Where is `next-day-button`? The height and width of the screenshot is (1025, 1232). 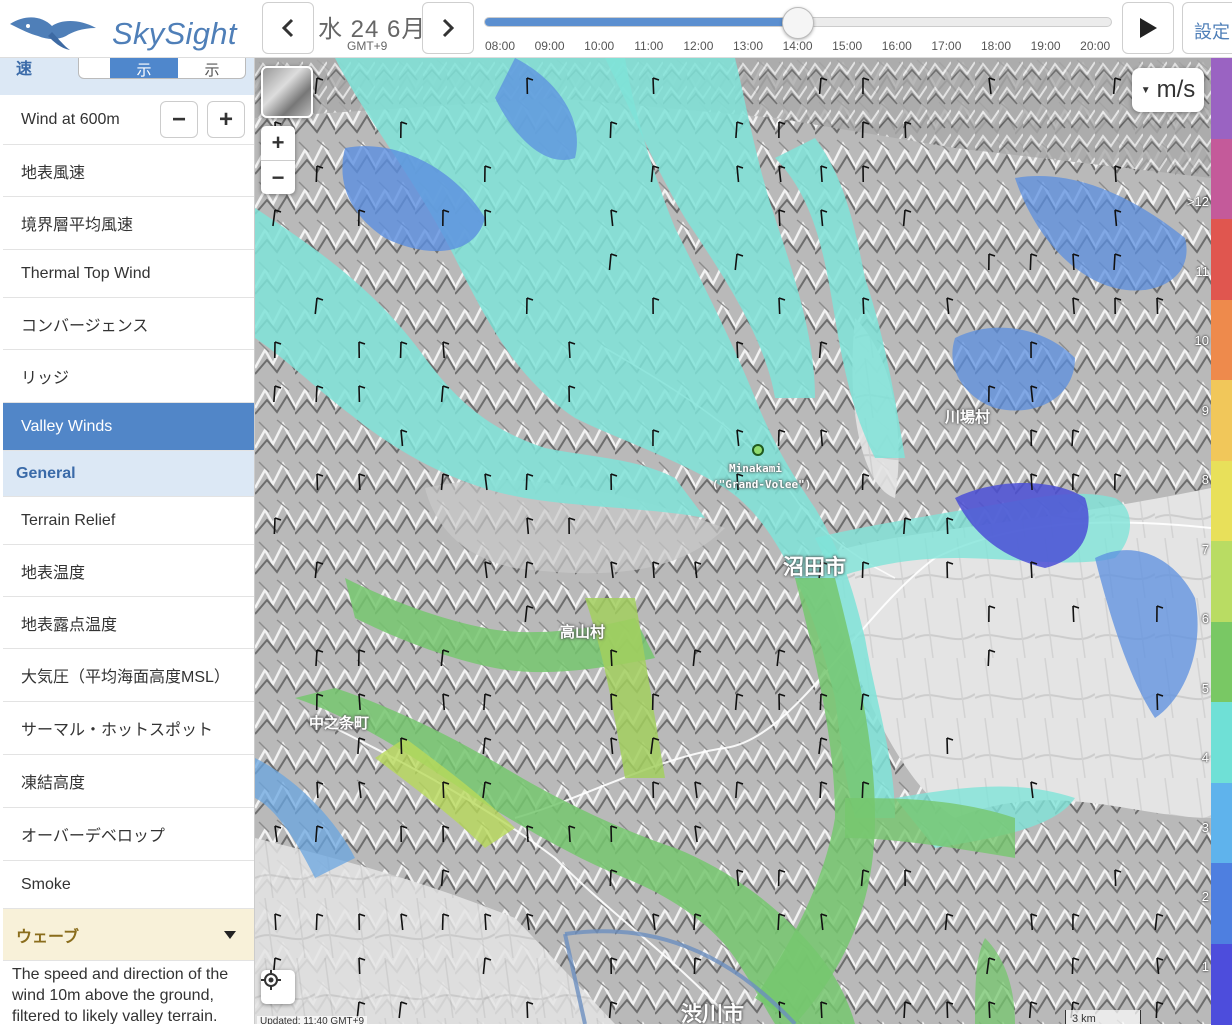 next-day-button is located at coordinates (448, 28).